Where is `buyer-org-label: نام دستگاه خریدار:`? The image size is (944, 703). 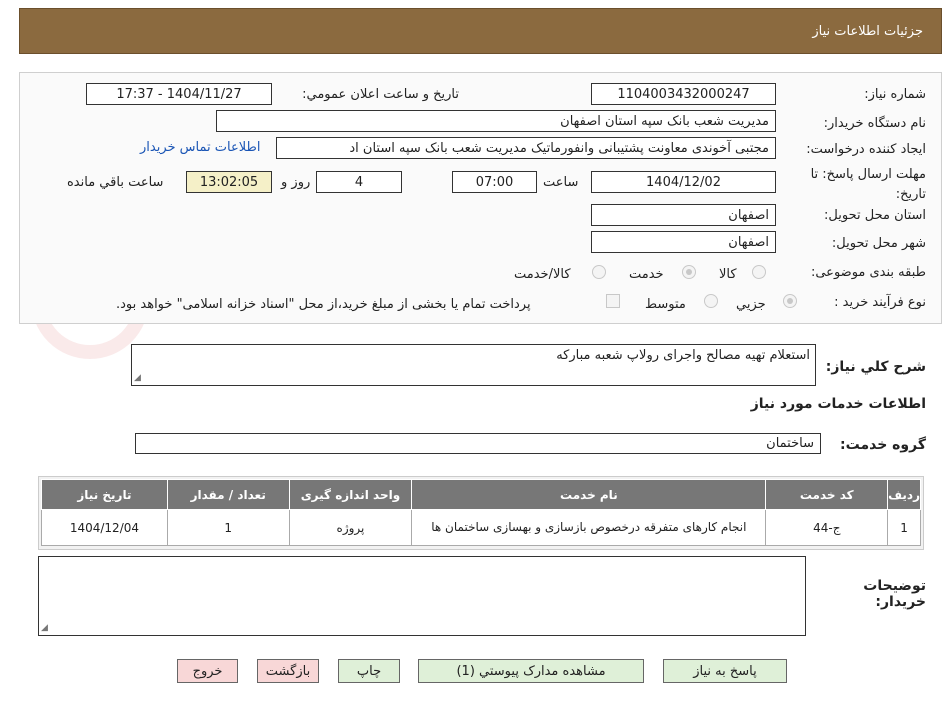 buyer-org-label: نام دستگاه خریدار: is located at coordinates (874, 123).